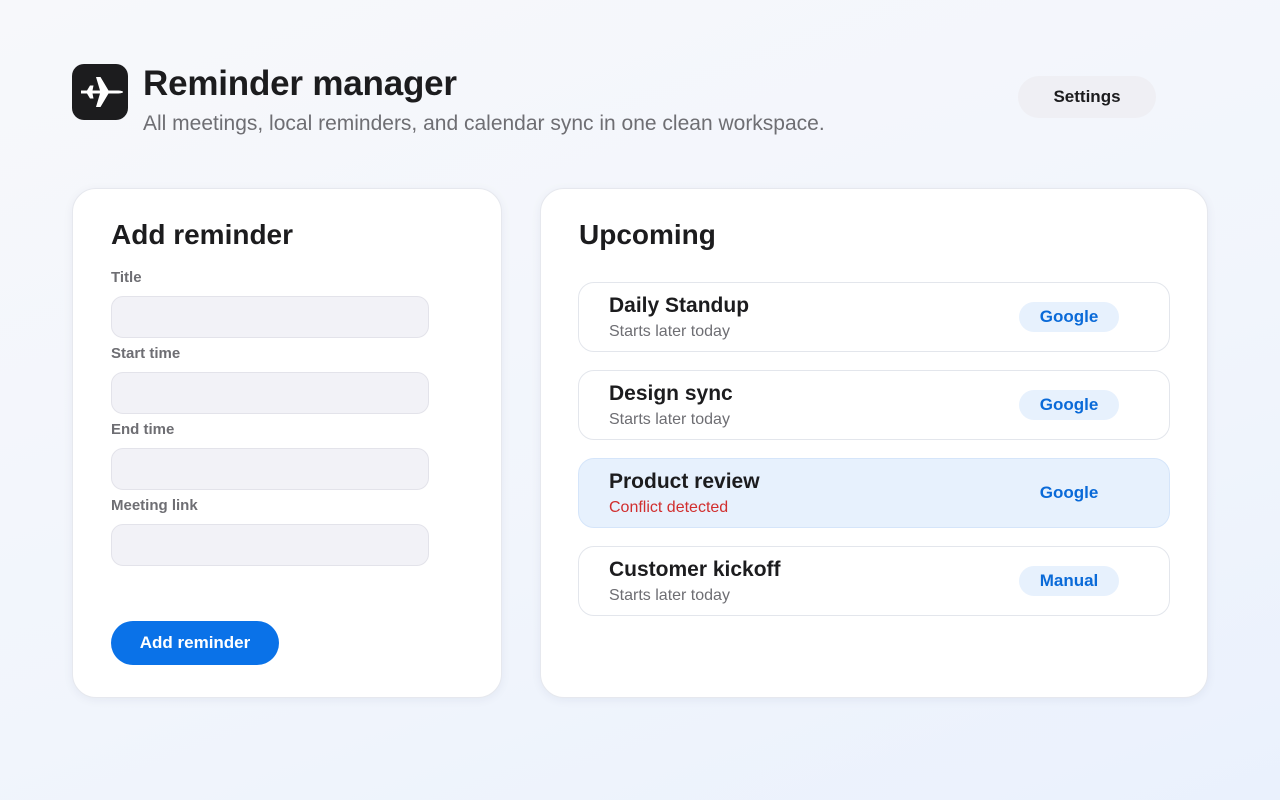 This screenshot has height=800, width=1280. What do you see at coordinates (1069, 581) in the screenshot?
I see `source-badge: Manual` at bounding box center [1069, 581].